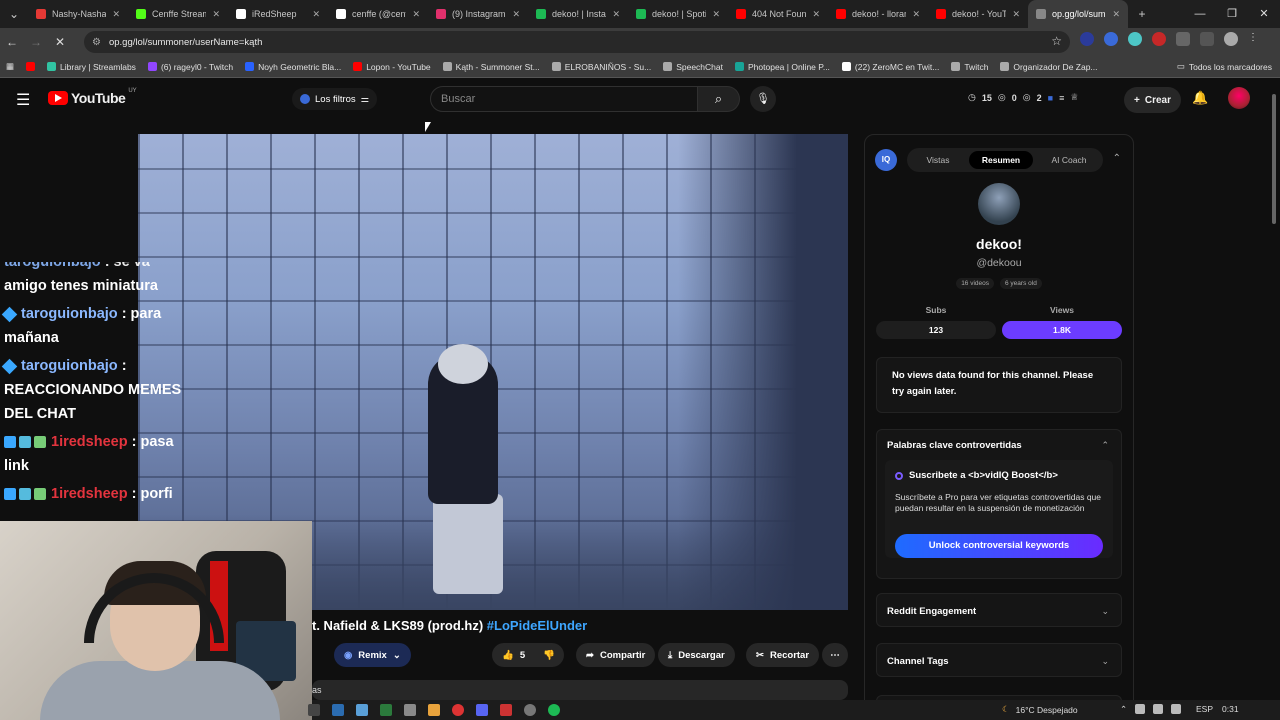  What do you see at coordinates (1264, 14) in the screenshot?
I see `close-window-icon: ✕` at bounding box center [1264, 14].